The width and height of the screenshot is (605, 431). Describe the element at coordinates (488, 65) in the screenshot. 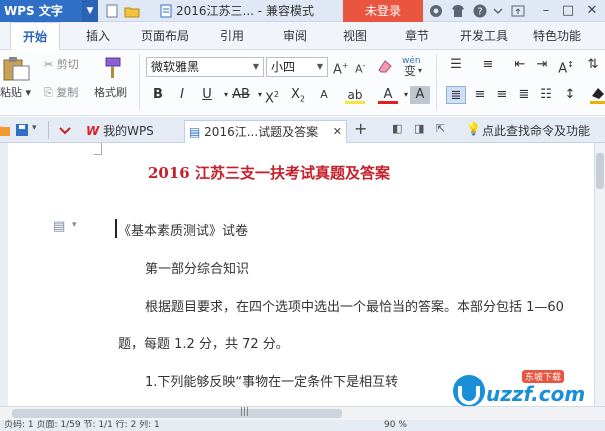

I see `numbered-list-button: ≡` at that location.